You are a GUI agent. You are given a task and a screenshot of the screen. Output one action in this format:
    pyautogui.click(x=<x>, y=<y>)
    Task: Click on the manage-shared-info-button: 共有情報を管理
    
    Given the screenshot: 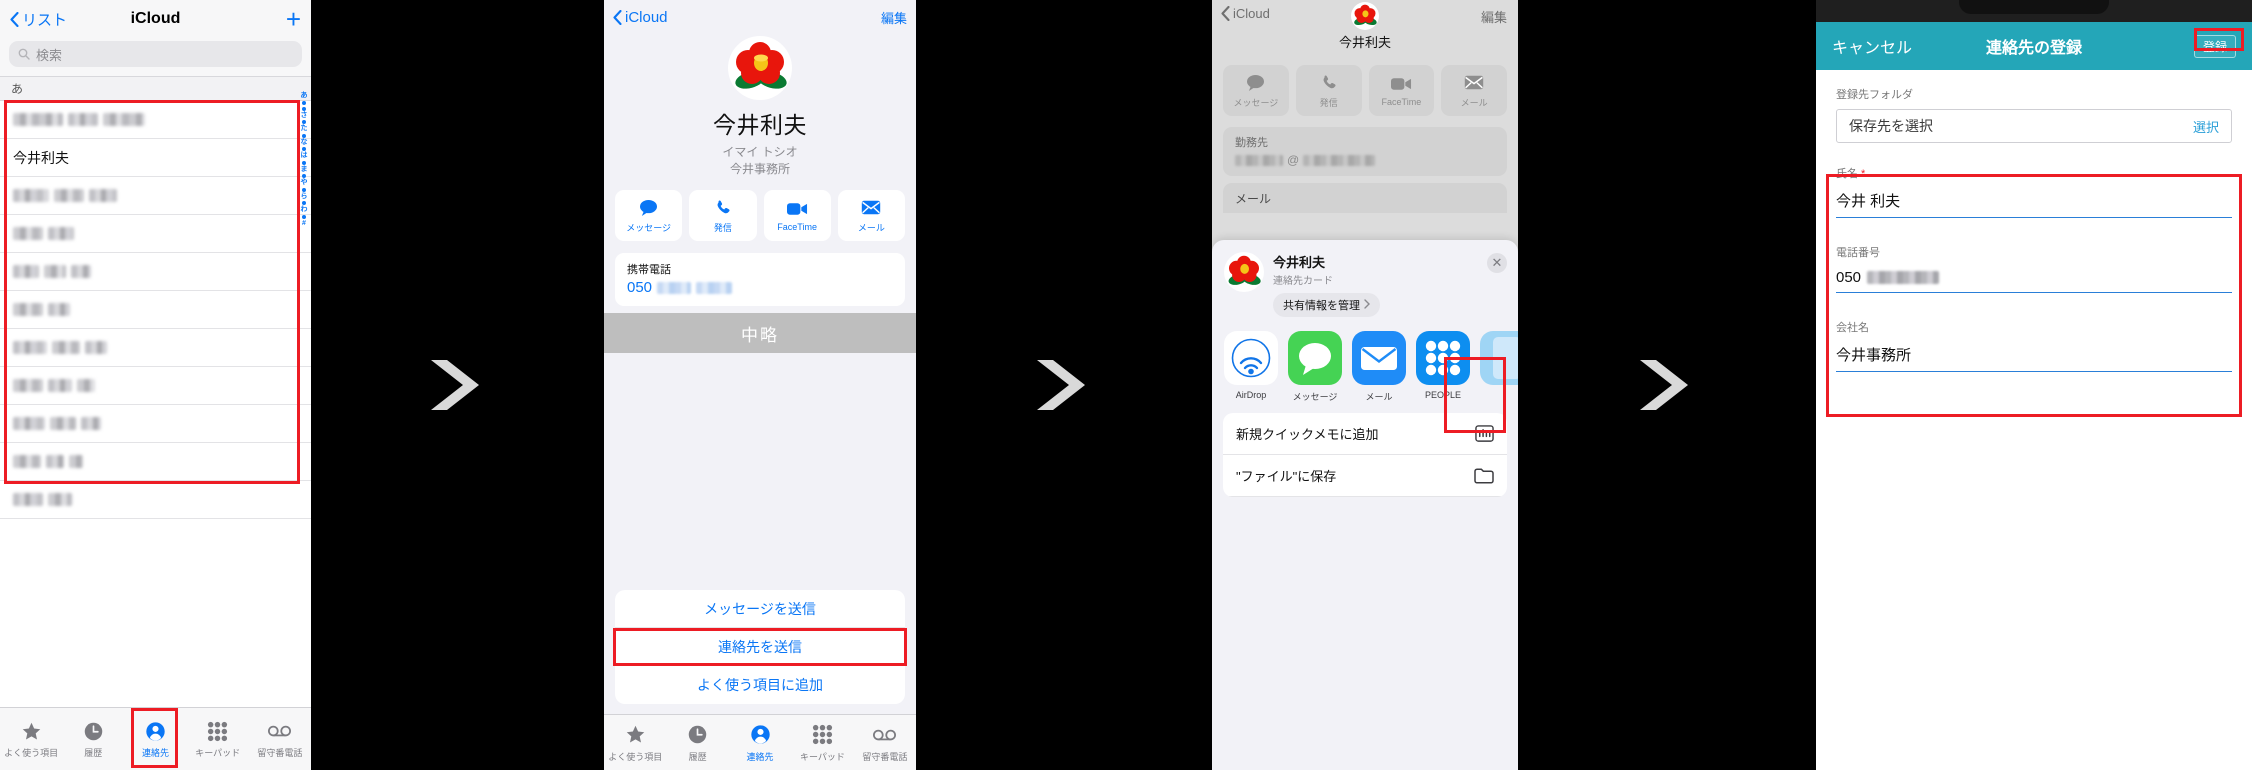 What is the action you would take?
    pyautogui.click(x=1326, y=305)
    